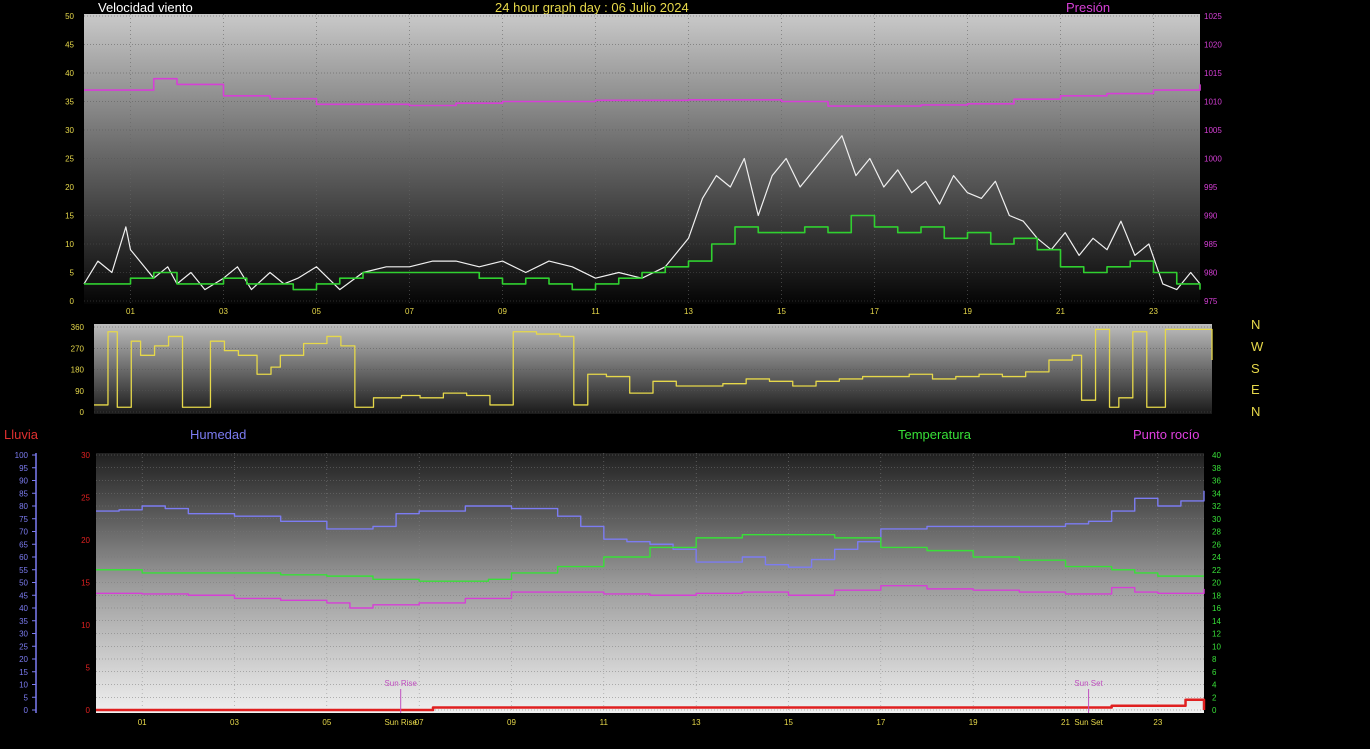  I want to click on wind-x-tick-label: 11, so click(595, 311).